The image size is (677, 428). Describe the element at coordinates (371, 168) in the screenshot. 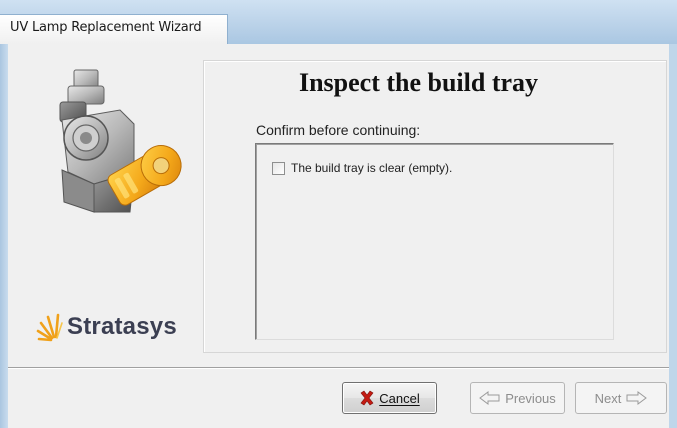

I see `checkbox-label: The build tray is clear (empty).` at that location.